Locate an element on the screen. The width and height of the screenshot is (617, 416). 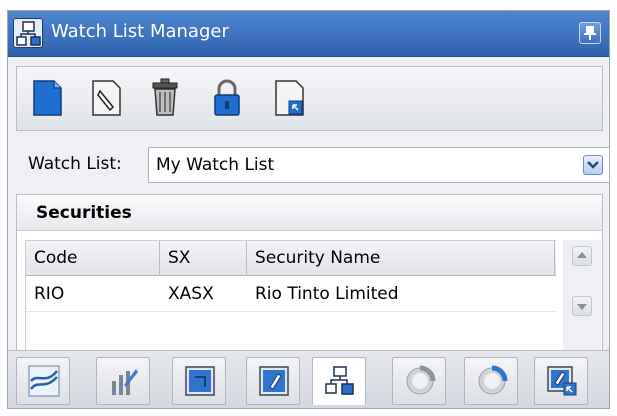
cell-sx: XASX is located at coordinates (191, 294).